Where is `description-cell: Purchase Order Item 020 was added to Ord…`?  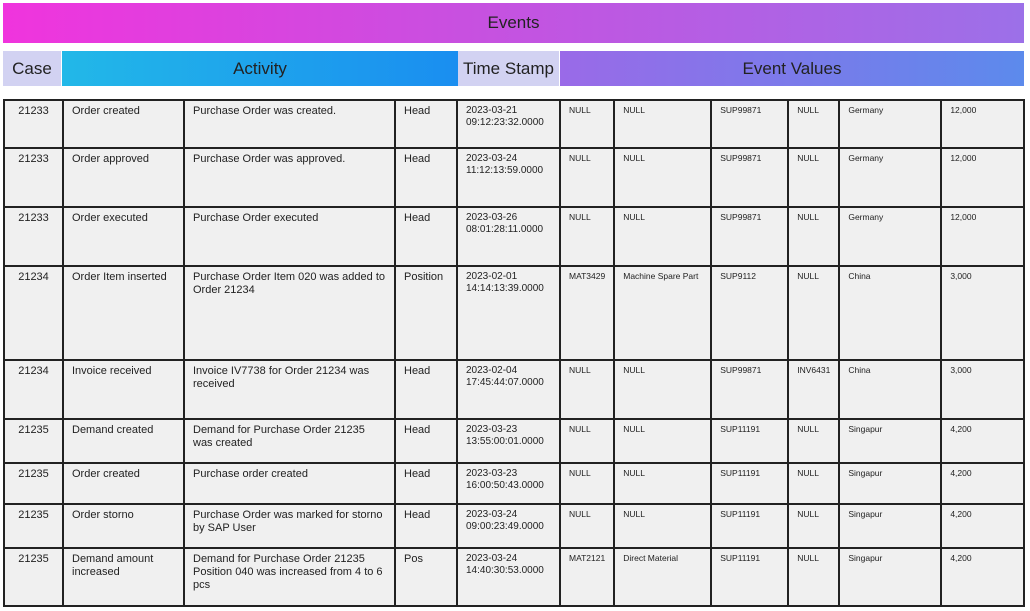
description-cell: Purchase Order Item 020 was added to Ord… is located at coordinates (289, 313).